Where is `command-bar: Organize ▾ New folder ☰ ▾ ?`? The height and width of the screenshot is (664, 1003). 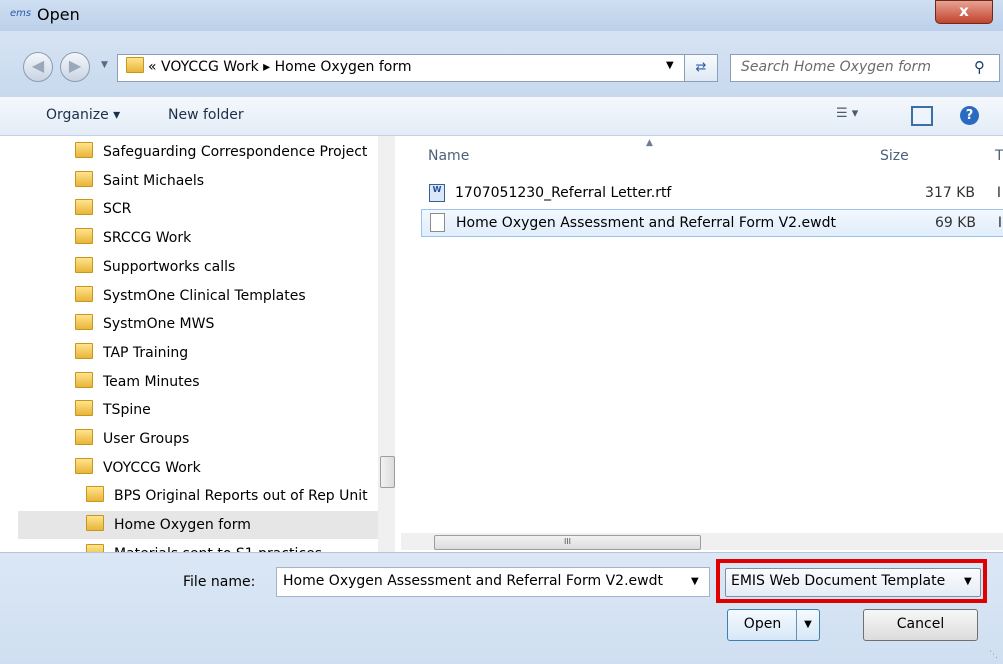
command-bar: Organize ▾ New folder ☰ ▾ ? is located at coordinates (501, 116).